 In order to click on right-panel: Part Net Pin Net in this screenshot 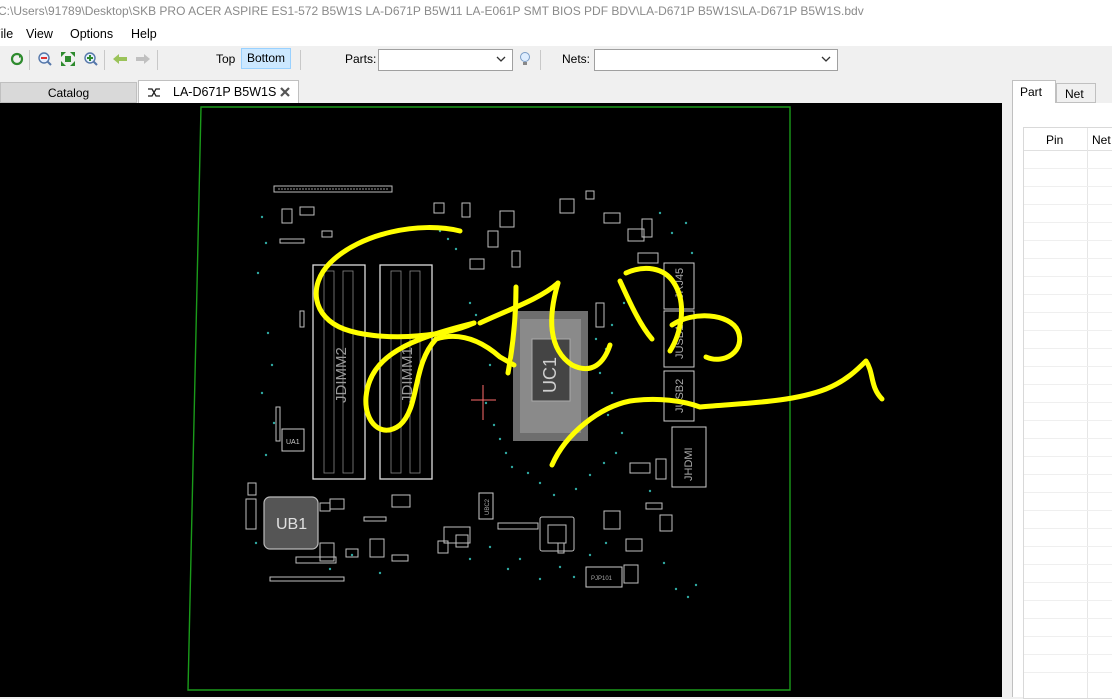, I will do `click(1060, 389)`.